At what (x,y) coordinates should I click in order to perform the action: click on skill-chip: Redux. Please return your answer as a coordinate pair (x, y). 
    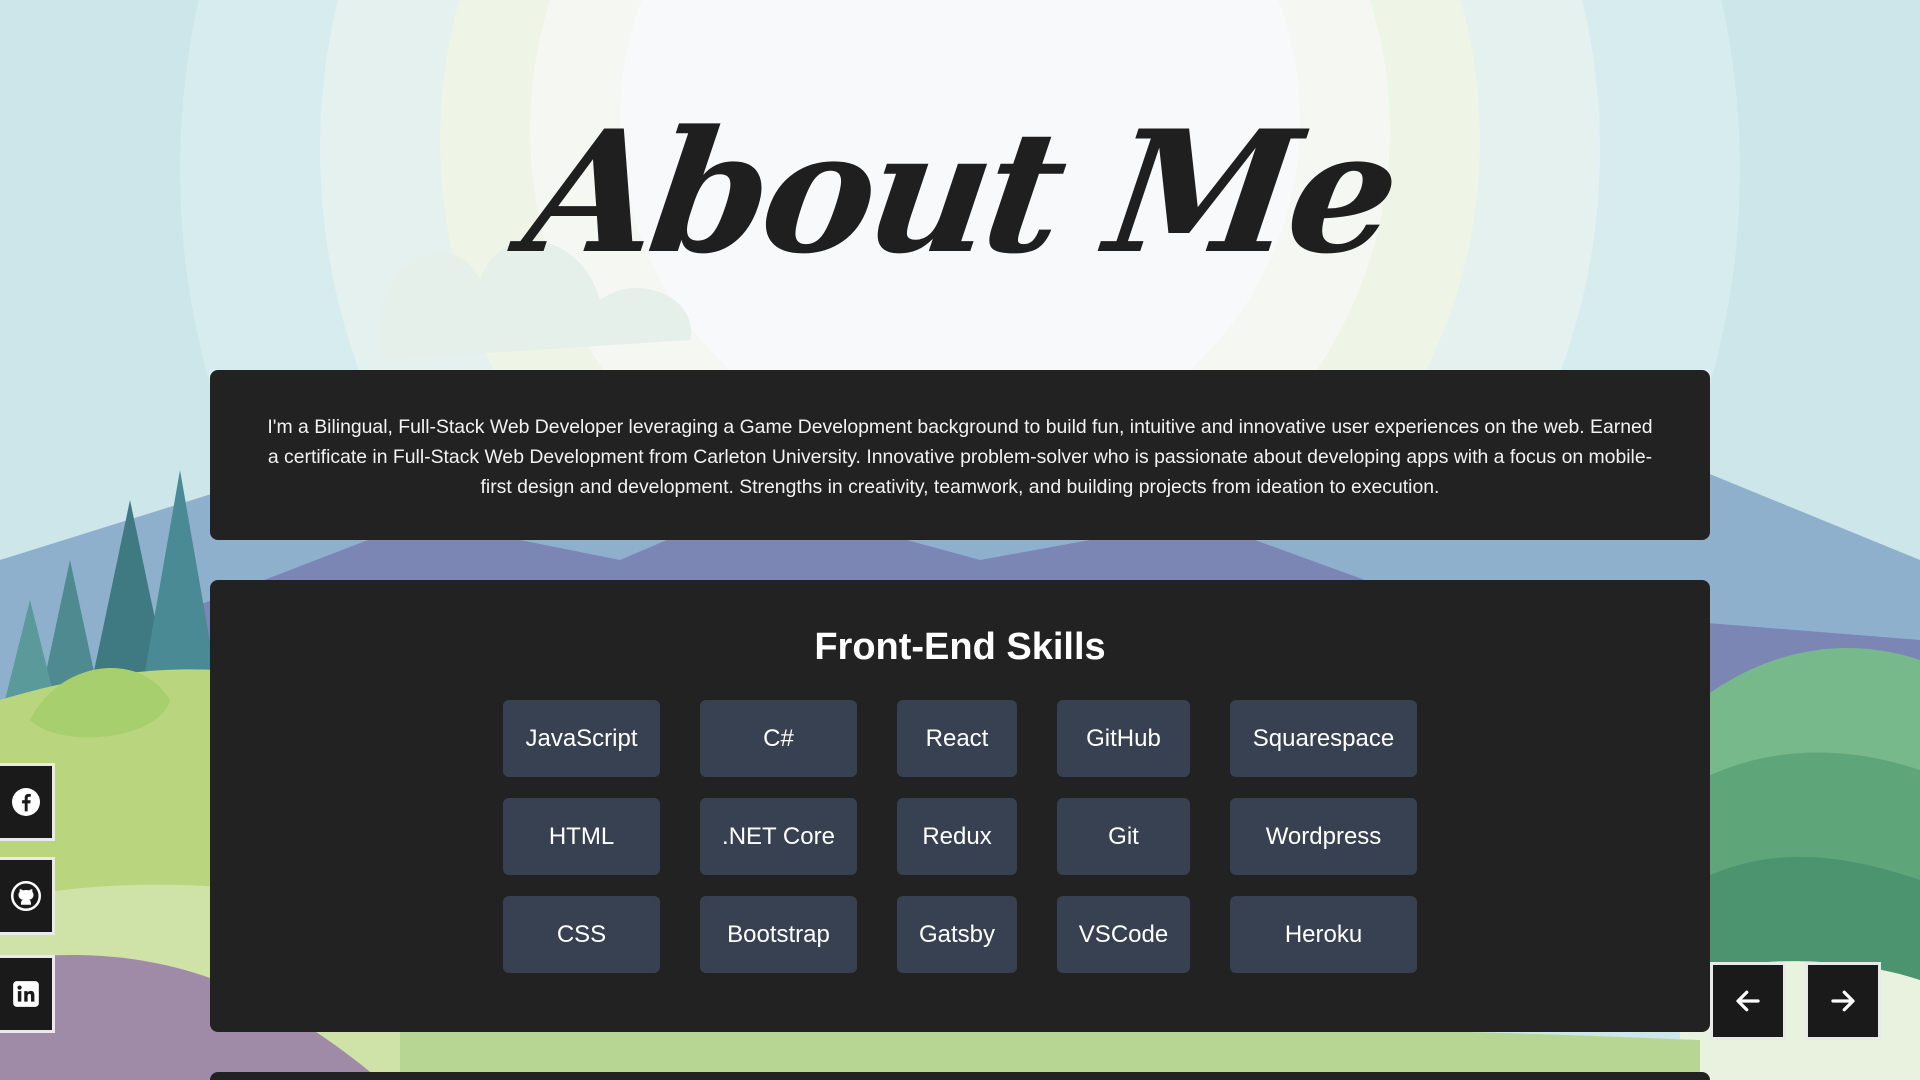
    Looking at the image, I should click on (957, 836).